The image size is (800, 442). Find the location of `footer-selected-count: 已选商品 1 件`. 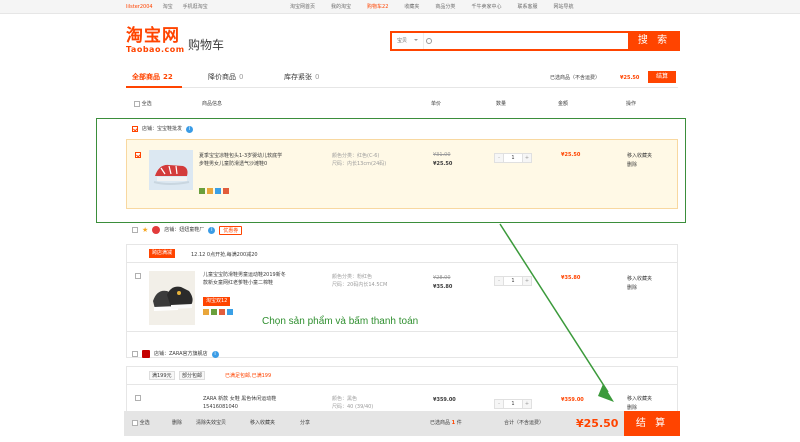

footer-selected-count: 已选商品 1 件 is located at coordinates (446, 423).